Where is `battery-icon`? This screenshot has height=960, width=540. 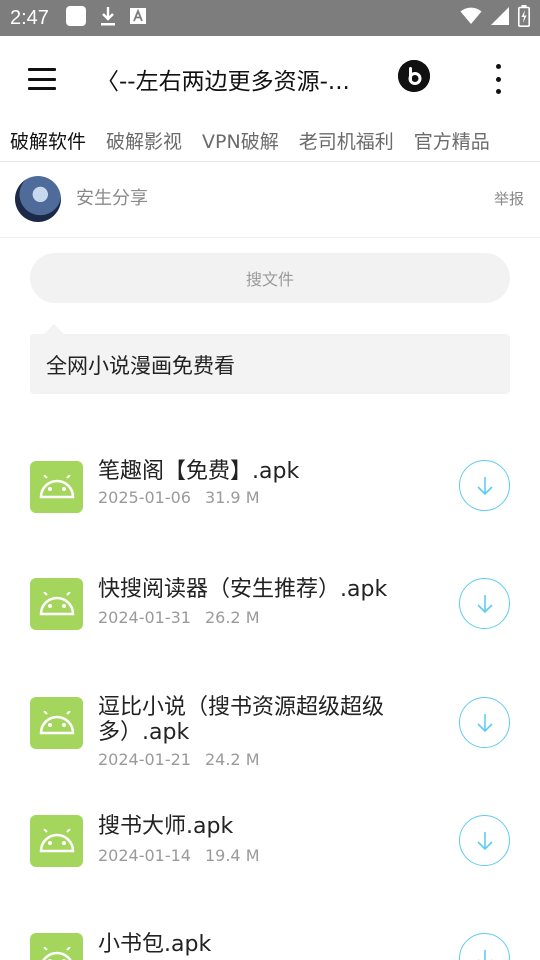 battery-icon is located at coordinates (524, 18).